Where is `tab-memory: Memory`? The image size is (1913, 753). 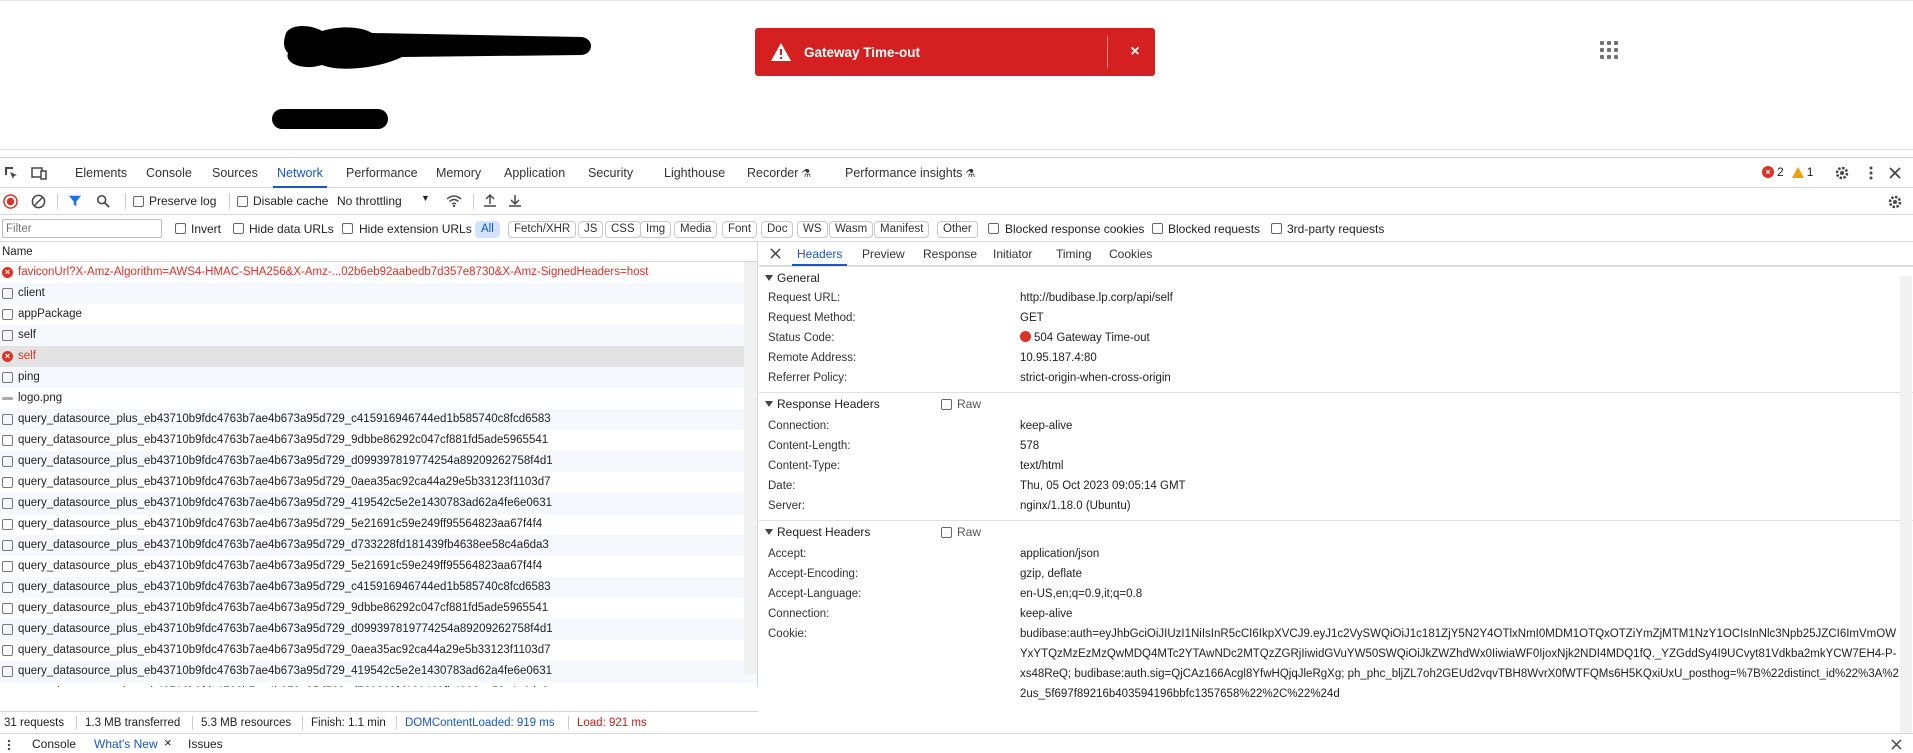 tab-memory: Memory is located at coordinates (458, 173).